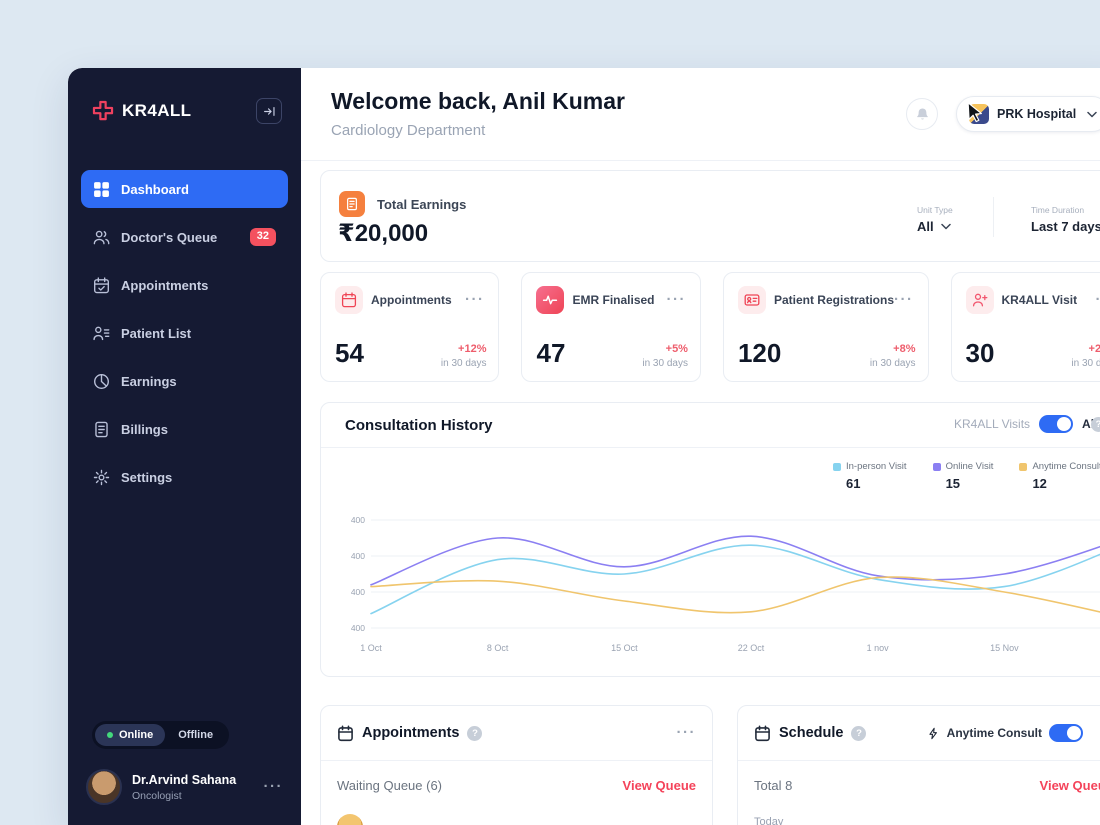 The height and width of the screenshot is (825, 1100). Describe the element at coordinates (157, 110) in the screenshot. I see `logo-text: KR4ALL` at that location.